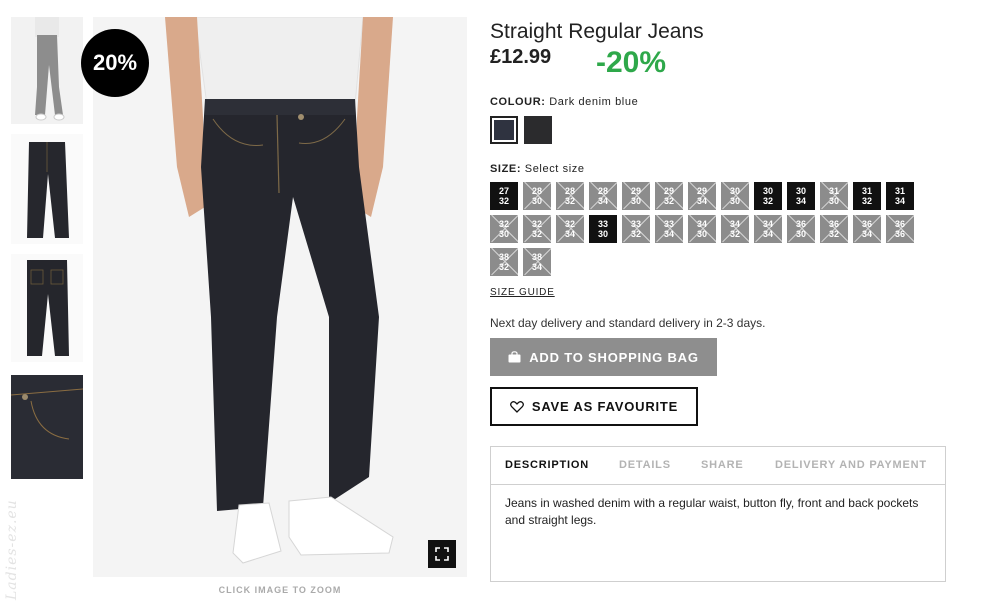  Describe the element at coordinates (504, 262) in the screenshot. I see `size-option-38-32: 38 32` at that location.